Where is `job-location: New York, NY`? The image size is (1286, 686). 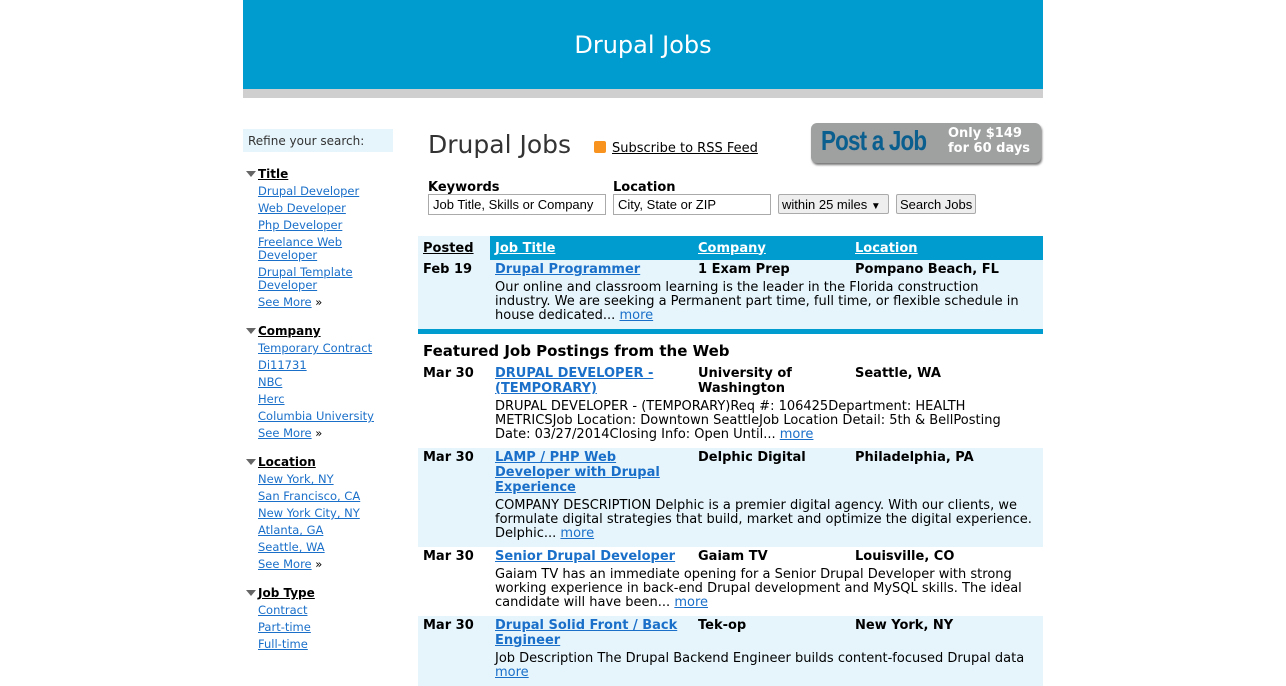
job-location: New York, NY is located at coordinates (946, 633).